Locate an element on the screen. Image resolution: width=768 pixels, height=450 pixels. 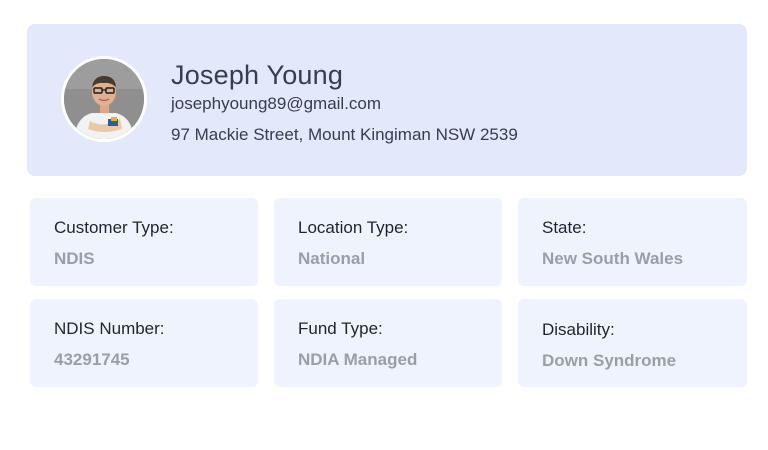
state-value: New South Wales is located at coordinates (613, 258).